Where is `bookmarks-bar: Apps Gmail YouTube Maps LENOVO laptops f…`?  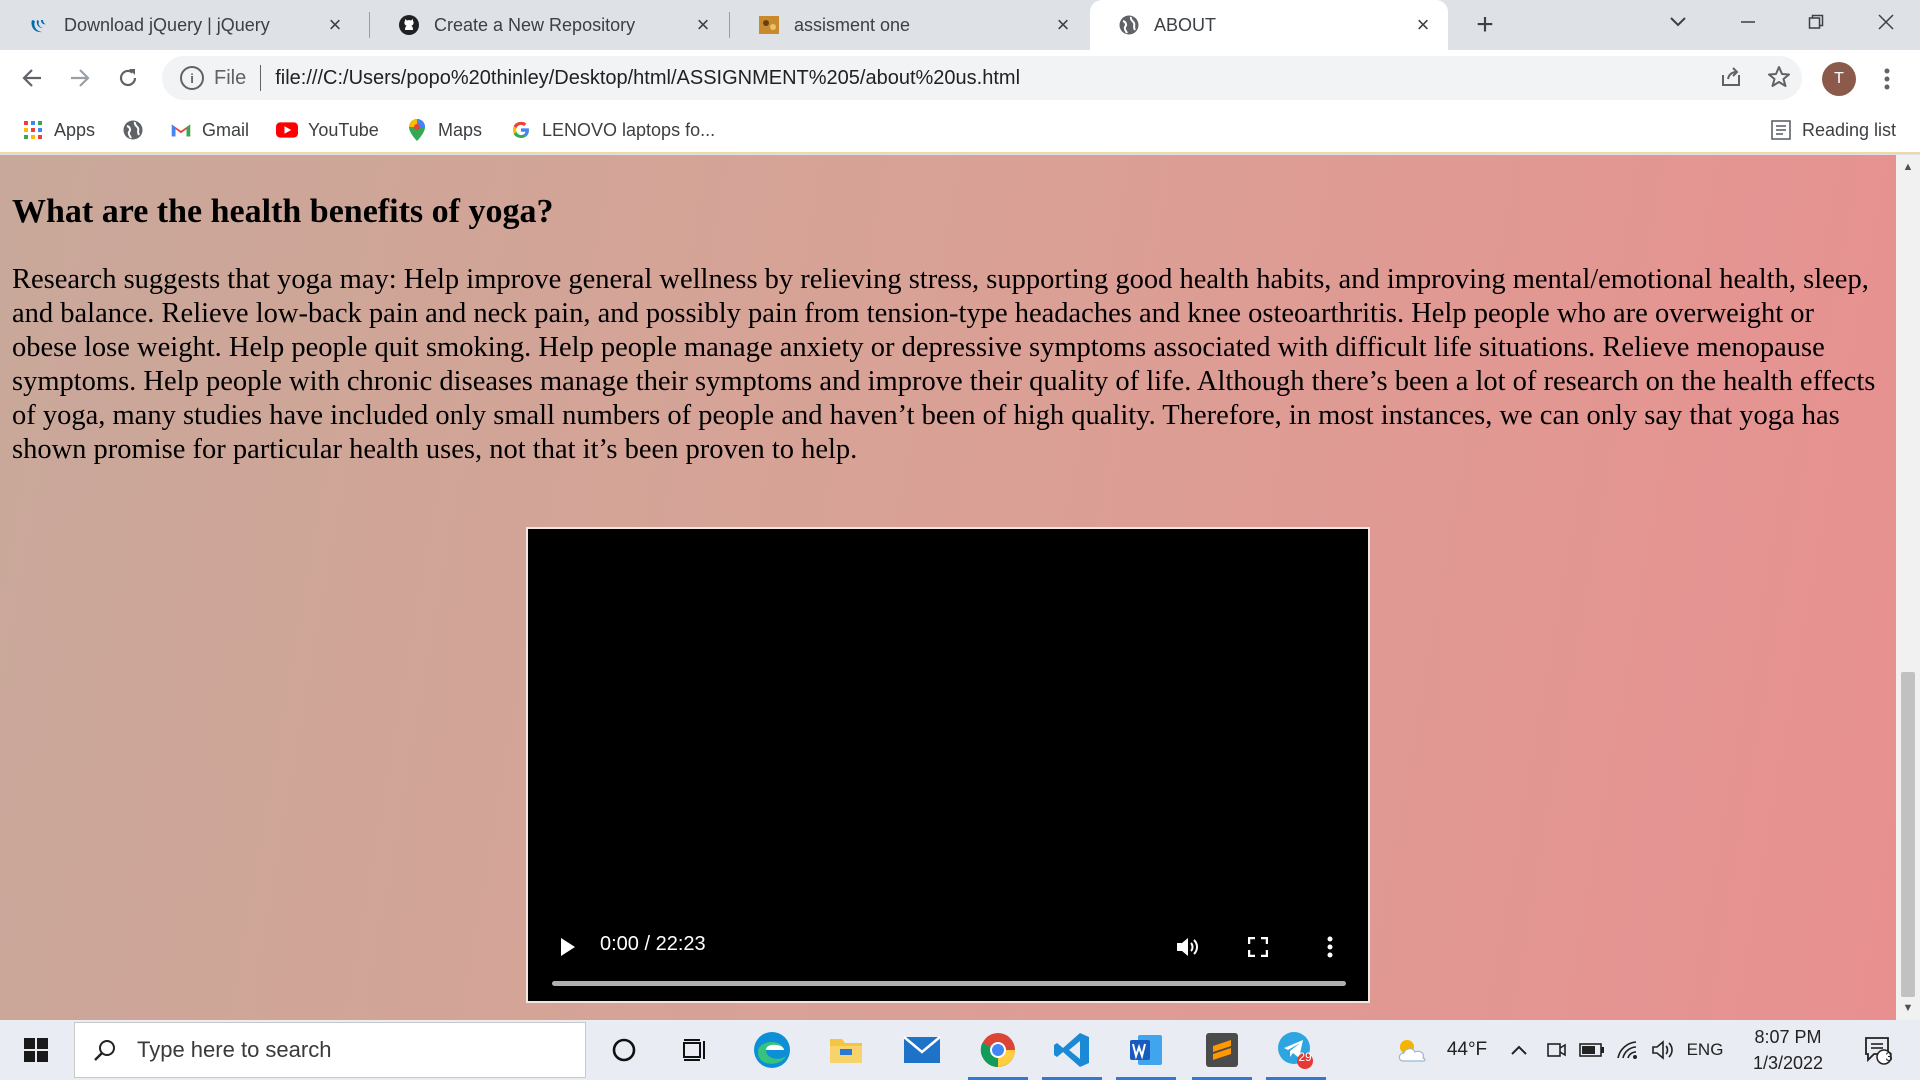 bookmarks-bar: Apps Gmail YouTube Maps LENOVO laptops f… is located at coordinates (960, 130).